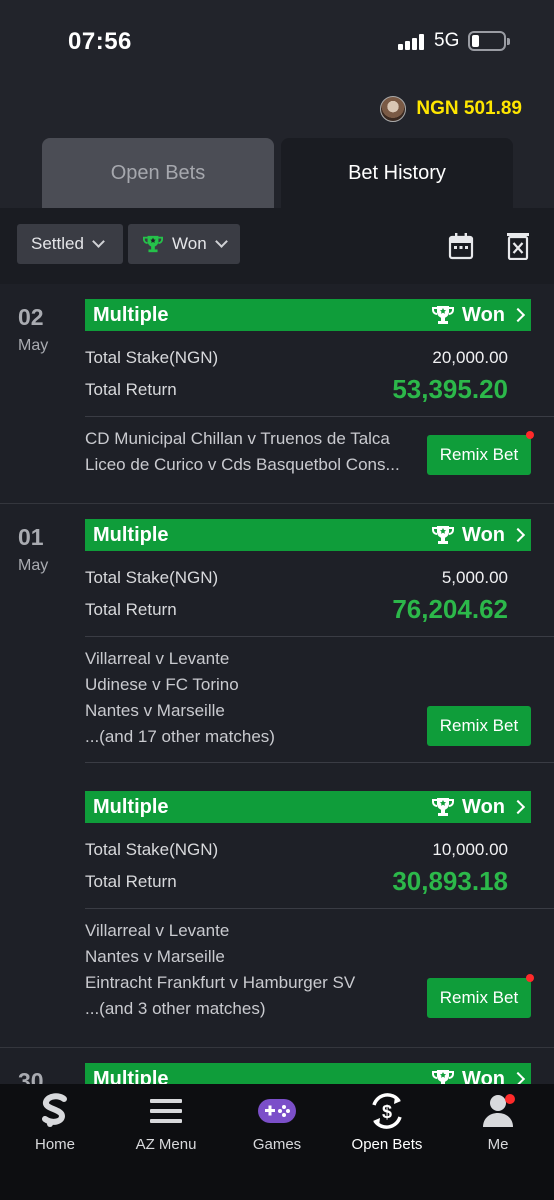 The height and width of the screenshot is (1200, 554). What do you see at coordinates (412, 42) in the screenshot?
I see `cellular-signal-icon` at bounding box center [412, 42].